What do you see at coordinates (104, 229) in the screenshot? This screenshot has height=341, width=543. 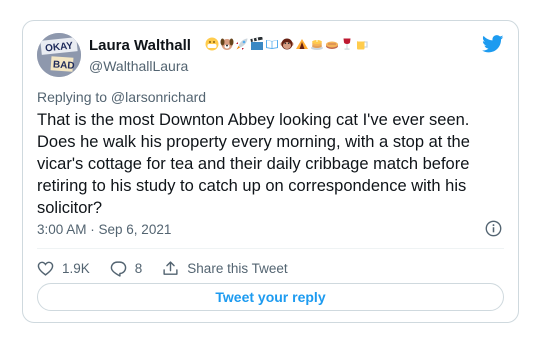 I see `tweet-timestamp: 3:00 AM · Sep 6, 2021` at bounding box center [104, 229].